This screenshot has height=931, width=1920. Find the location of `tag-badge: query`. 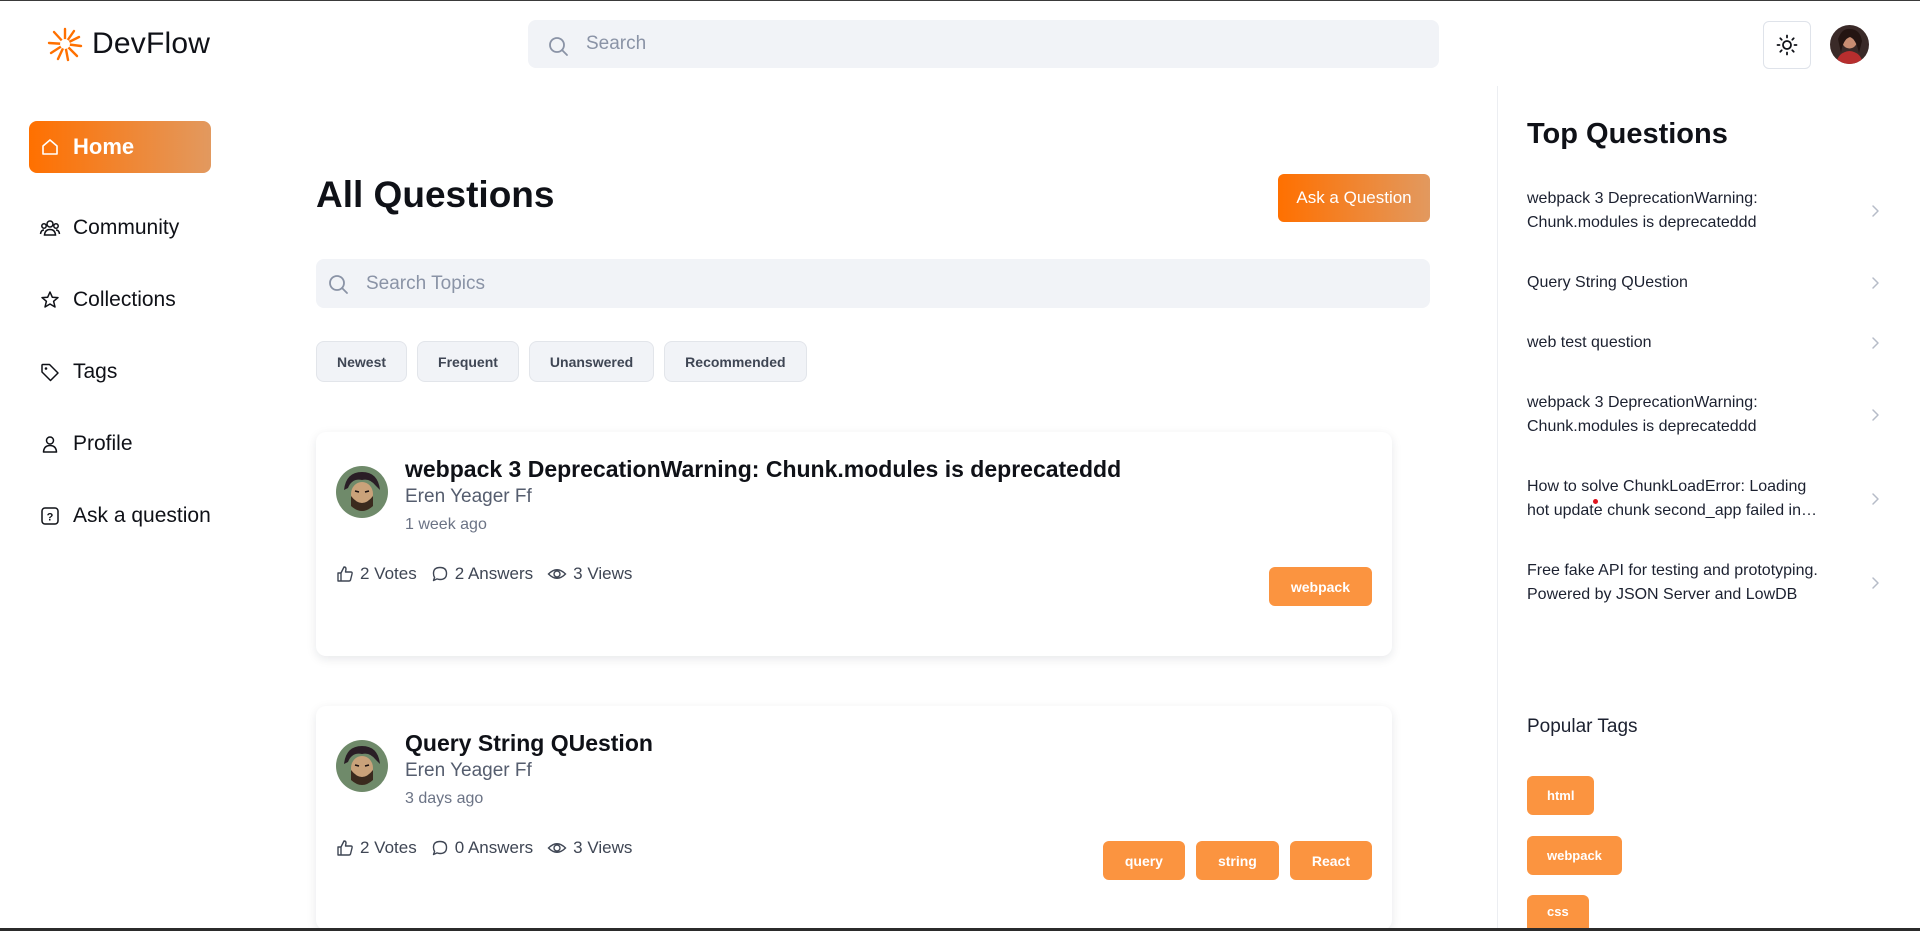

tag-badge: query is located at coordinates (1143, 860).